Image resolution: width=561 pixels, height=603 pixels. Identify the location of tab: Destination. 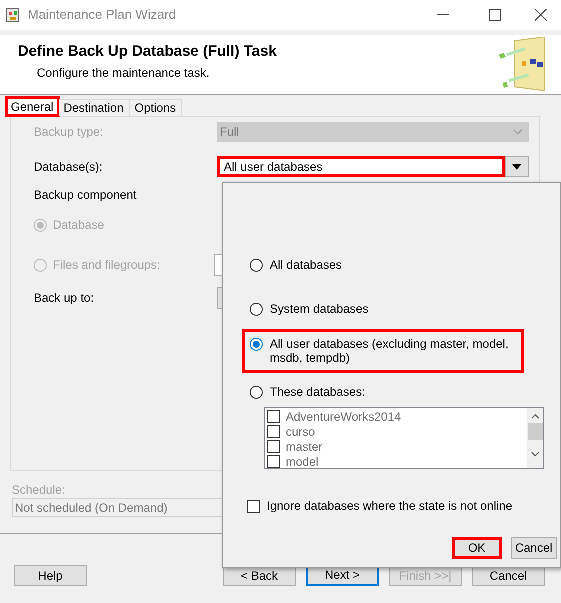
(94, 107).